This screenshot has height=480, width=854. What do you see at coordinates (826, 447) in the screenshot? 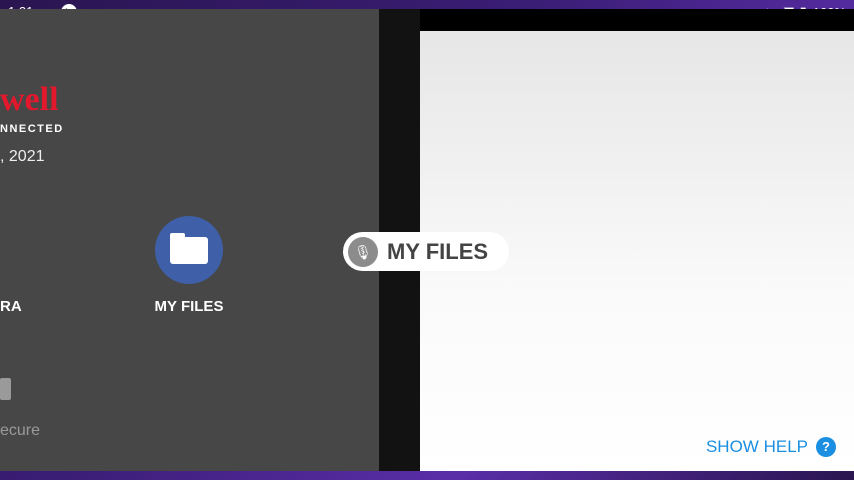
I see `help-icon: ?` at bounding box center [826, 447].